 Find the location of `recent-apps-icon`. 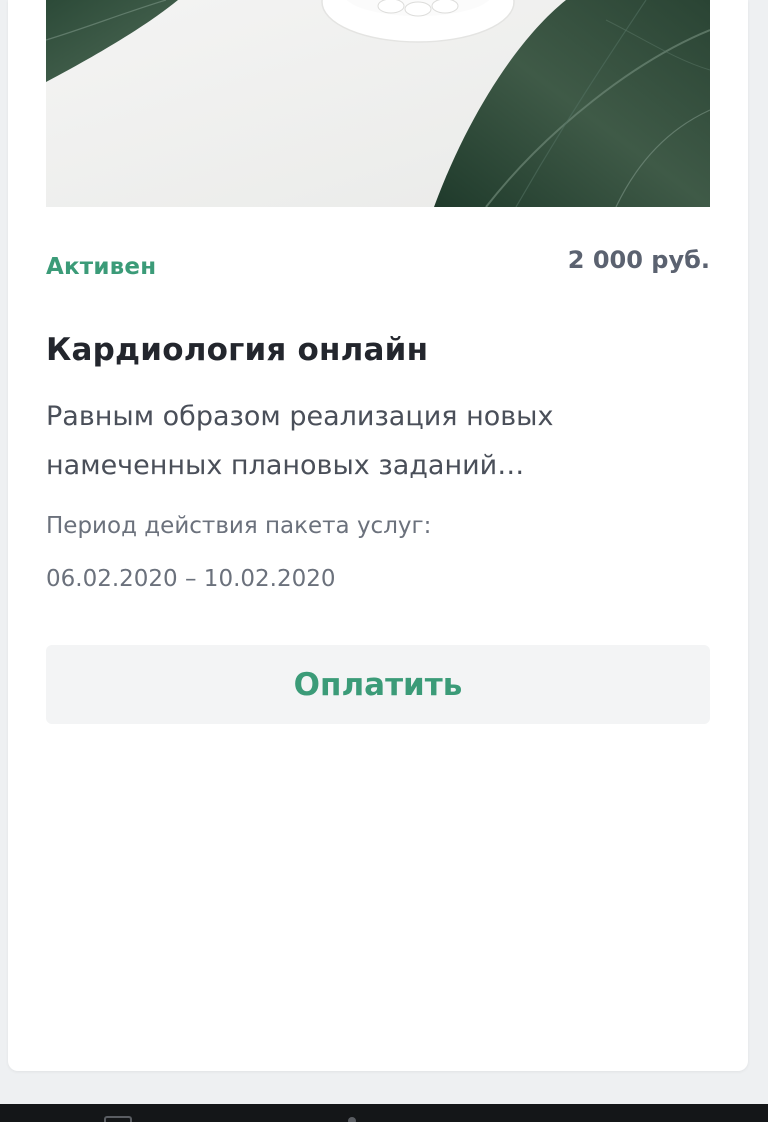

recent-apps-icon is located at coordinates (118, 1119).